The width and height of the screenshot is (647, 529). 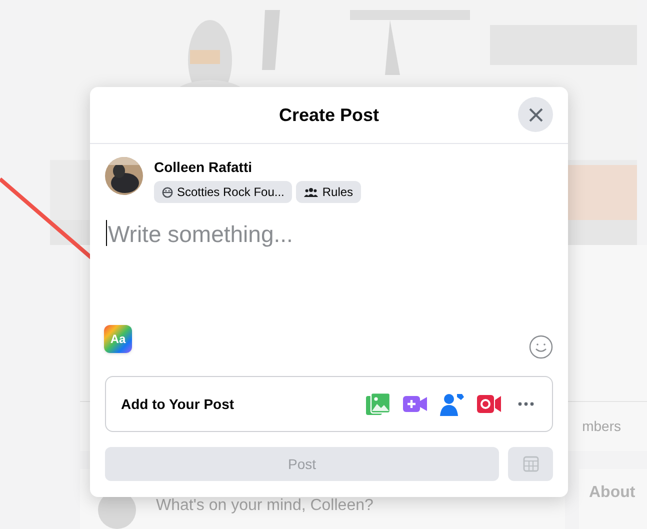 I want to click on close-icon, so click(x=535, y=115).